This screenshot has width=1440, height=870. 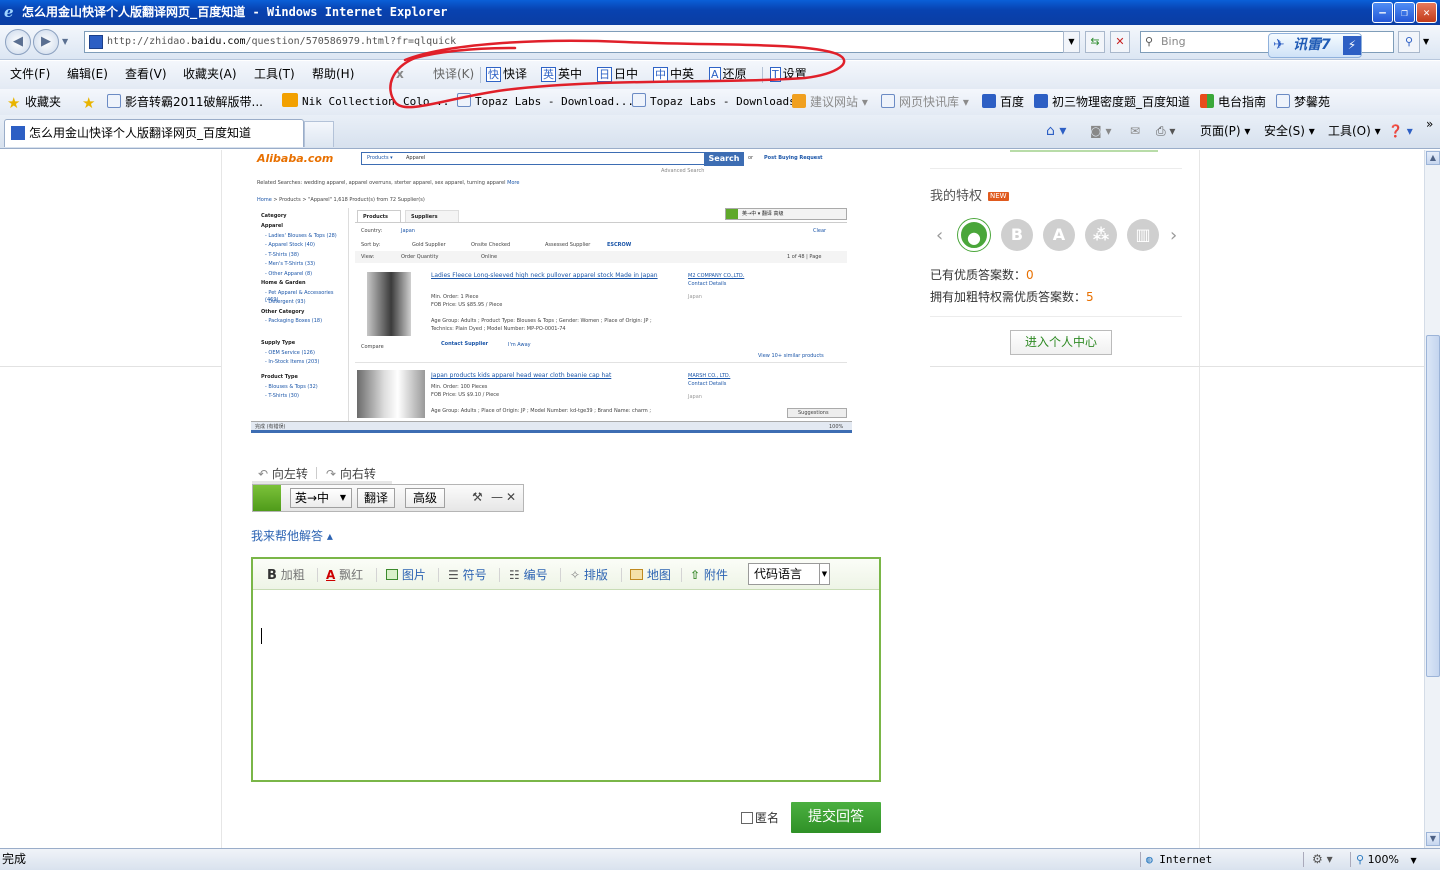 What do you see at coordinates (1225, 131) in the screenshot?
I see `page-menu: 页面(P) ▾` at bounding box center [1225, 131].